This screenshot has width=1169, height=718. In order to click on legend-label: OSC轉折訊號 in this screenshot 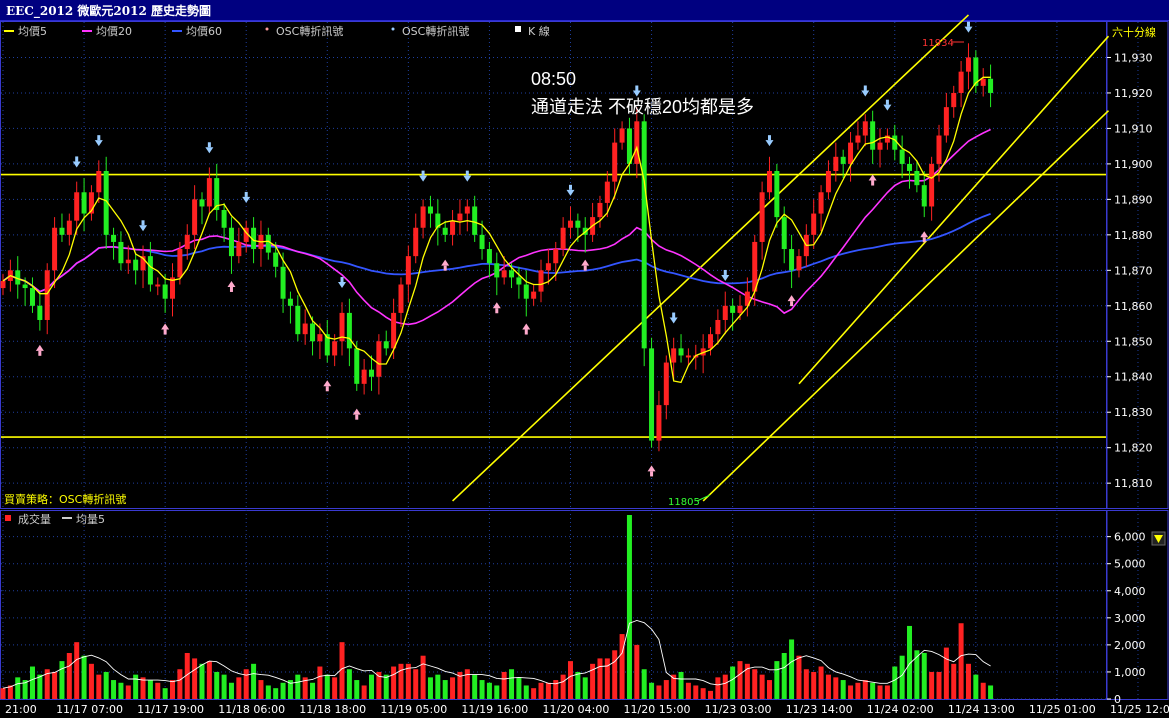, I will do `click(435, 31)`.